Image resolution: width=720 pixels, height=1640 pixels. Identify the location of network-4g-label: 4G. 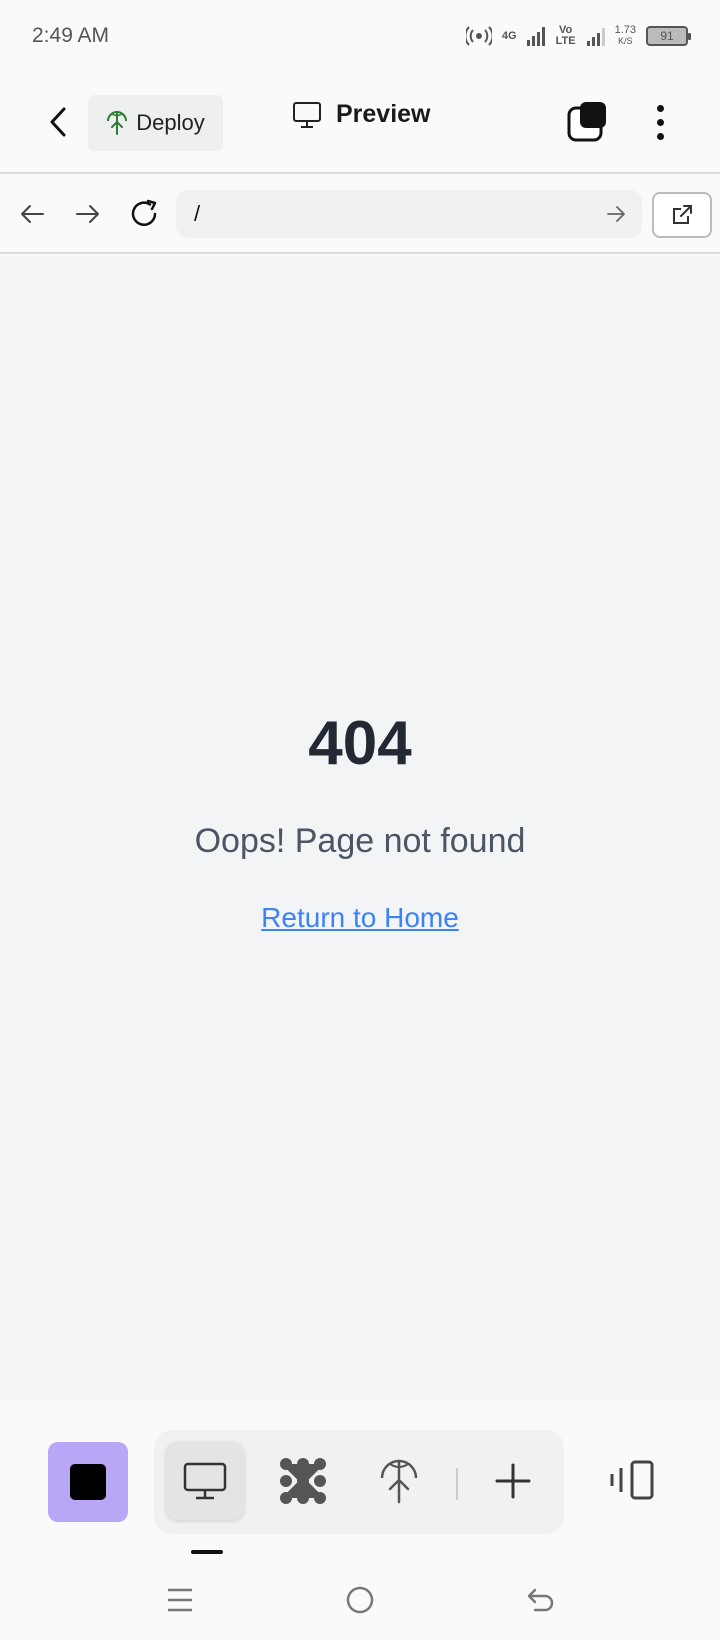
(509, 35).